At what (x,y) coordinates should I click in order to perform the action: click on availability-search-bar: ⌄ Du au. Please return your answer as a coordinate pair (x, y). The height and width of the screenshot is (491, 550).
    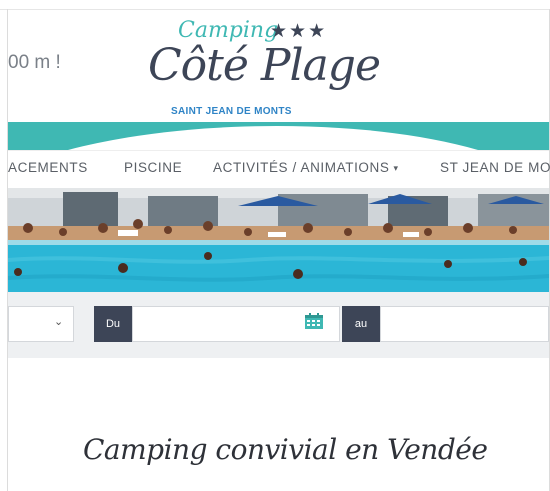
    Looking at the image, I should click on (278, 325).